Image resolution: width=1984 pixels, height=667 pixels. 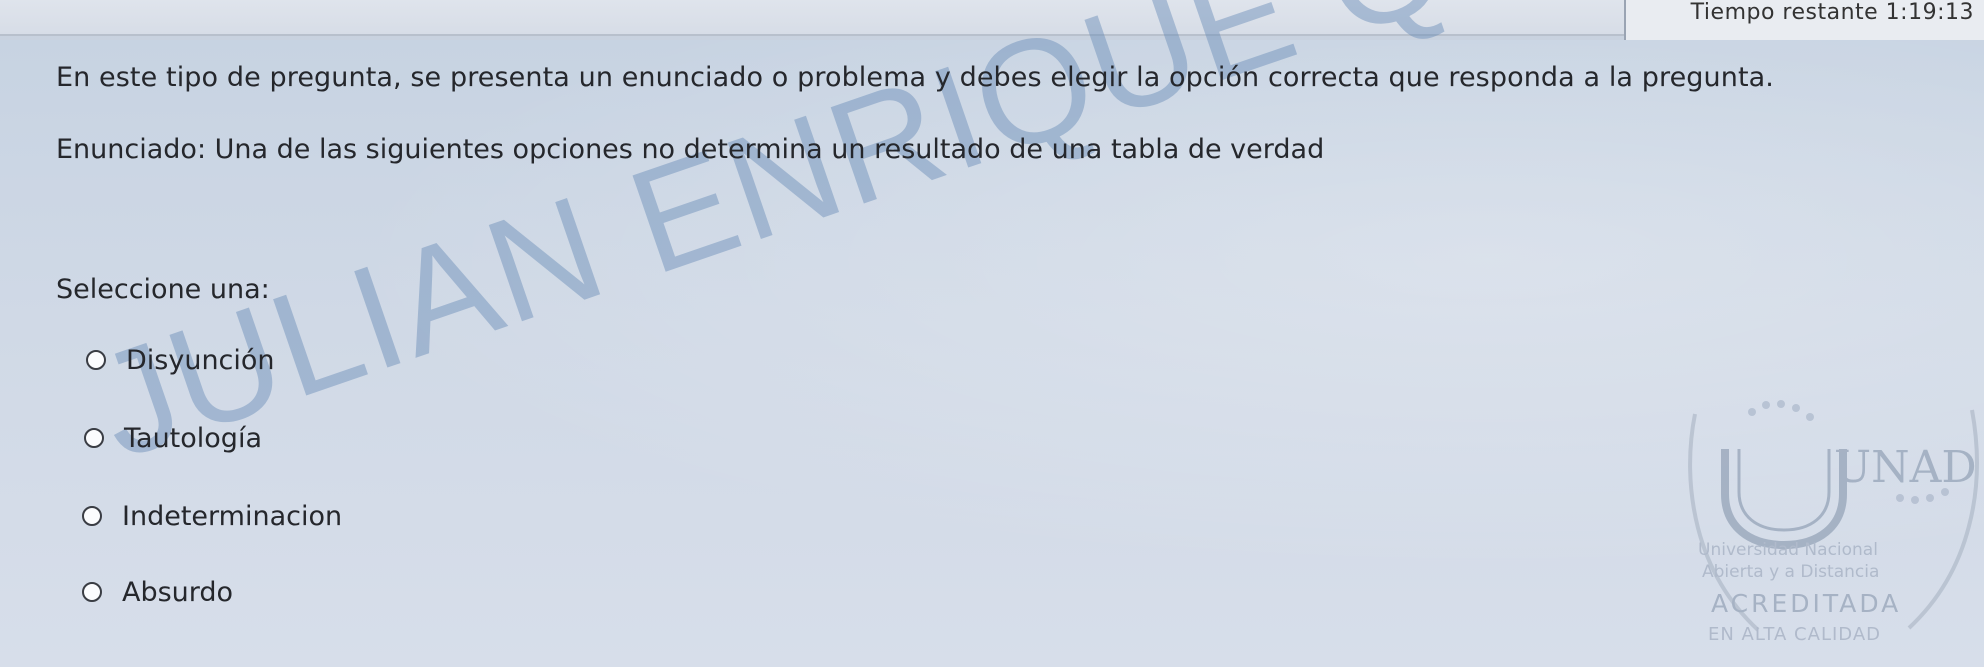 I want to click on answer-option-label: Disyunción, so click(x=200, y=360).